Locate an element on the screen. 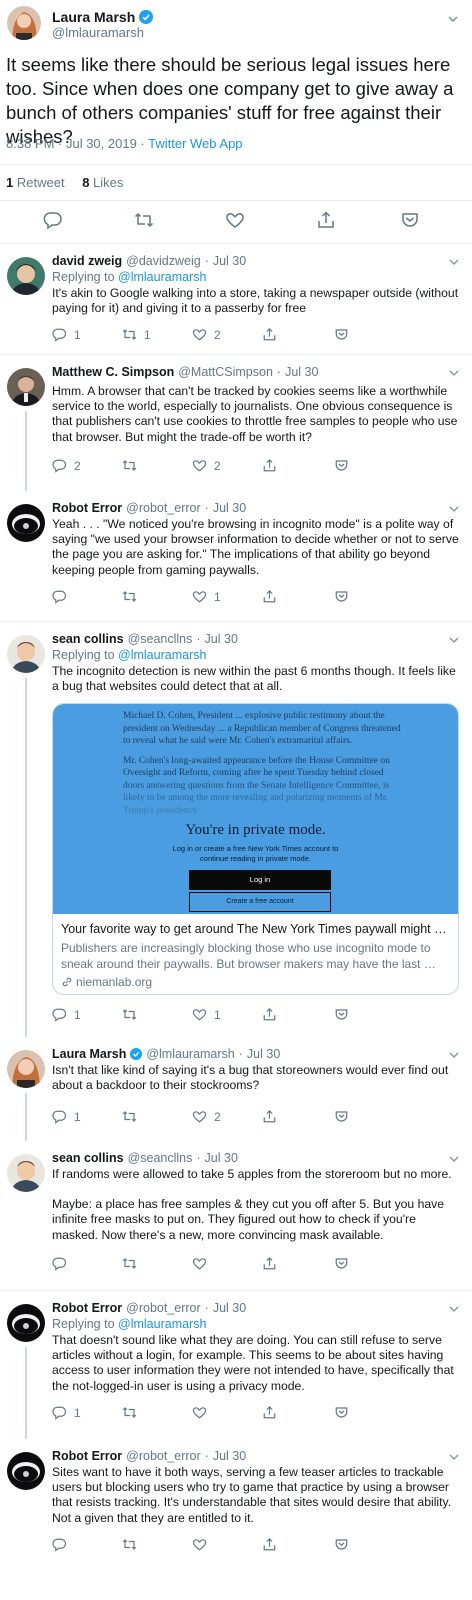 The height and width of the screenshot is (1600, 472). author-name: sean collins is located at coordinates (88, 639).